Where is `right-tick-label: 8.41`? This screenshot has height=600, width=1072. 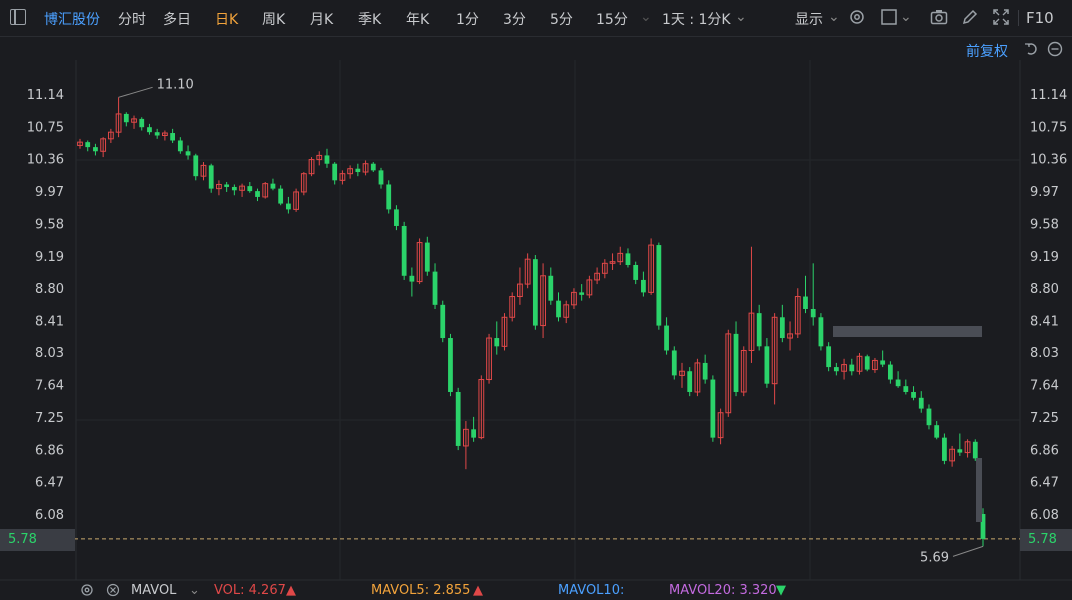
right-tick-label: 8.41 is located at coordinates (1044, 322).